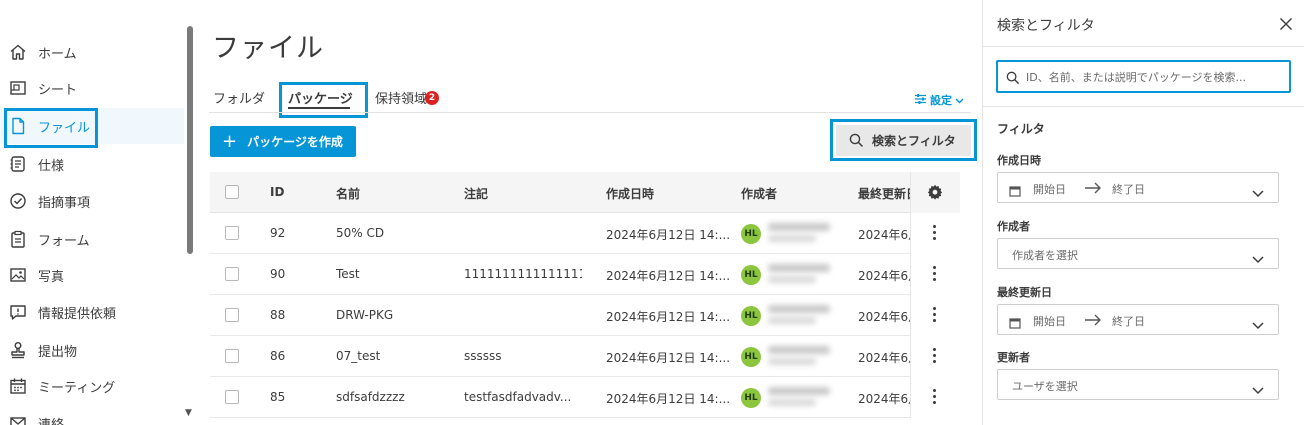 The height and width of the screenshot is (425, 1304). Describe the element at coordinates (92, 239) in the screenshot. I see `sidebar-item-forms: フォーム` at that location.